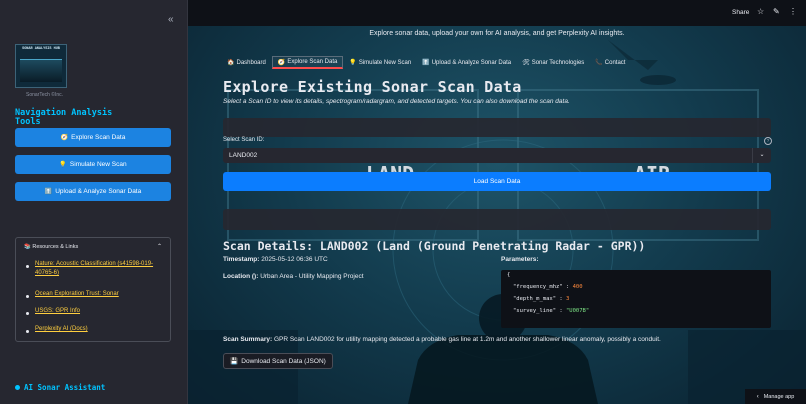 The image size is (806, 404). I want to click on resource-link-usgs: USGS: GPR Info, so click(100, 311).